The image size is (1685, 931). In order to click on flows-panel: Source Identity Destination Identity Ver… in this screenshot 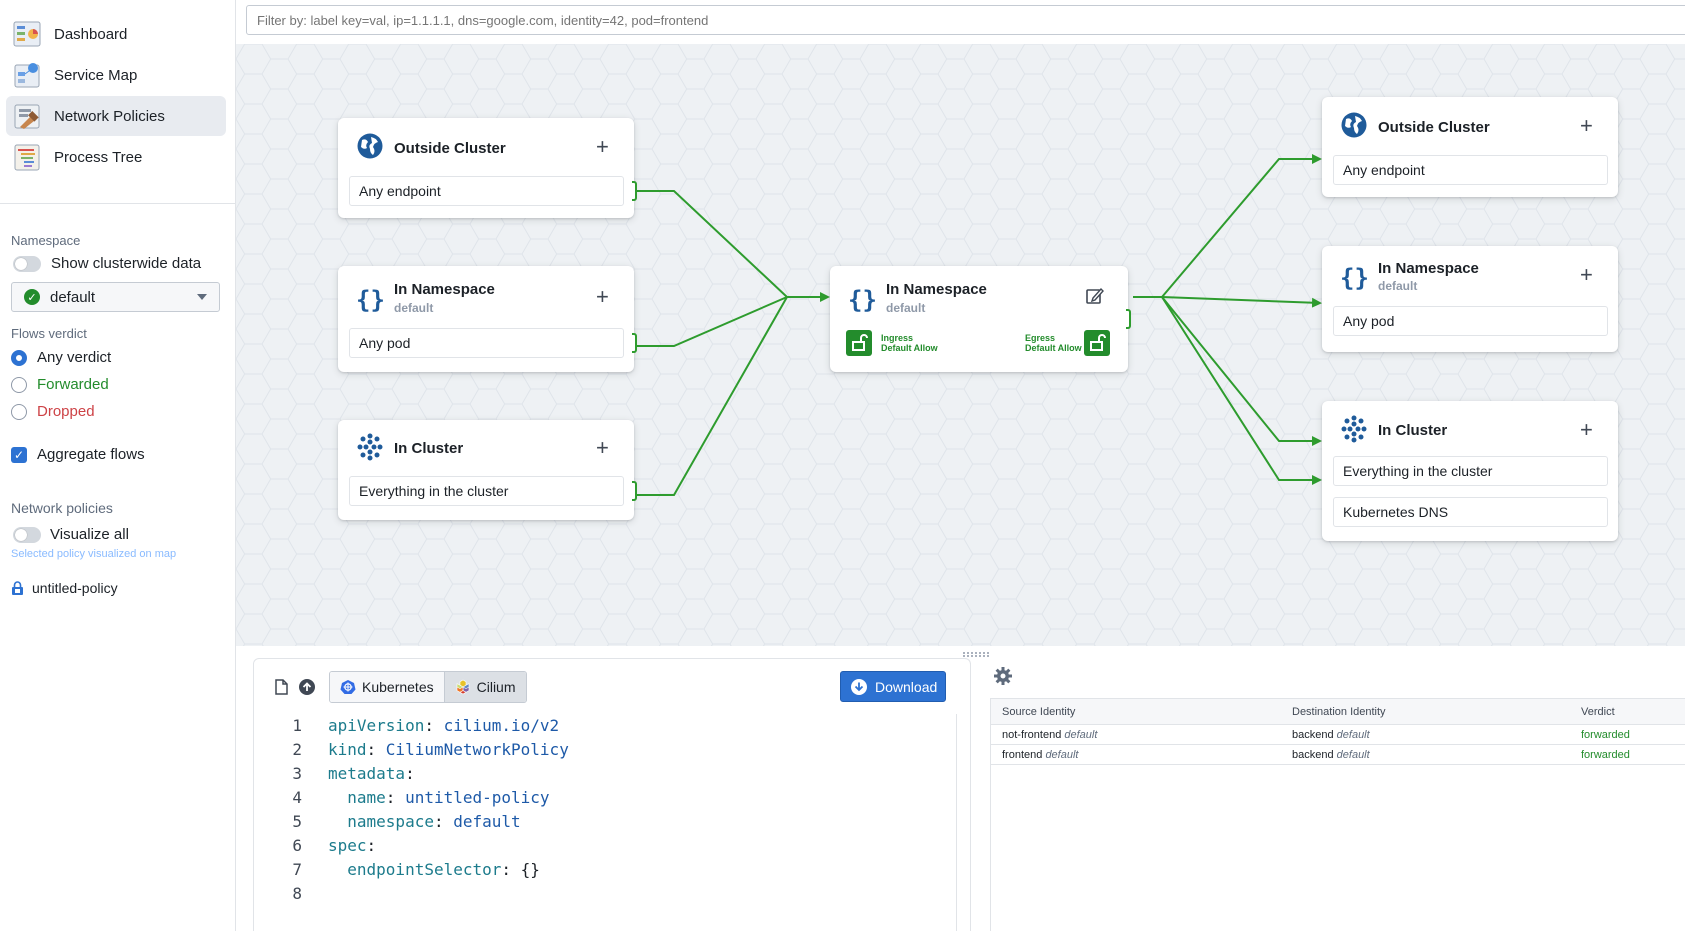, I will do `click(1336, 794)`.